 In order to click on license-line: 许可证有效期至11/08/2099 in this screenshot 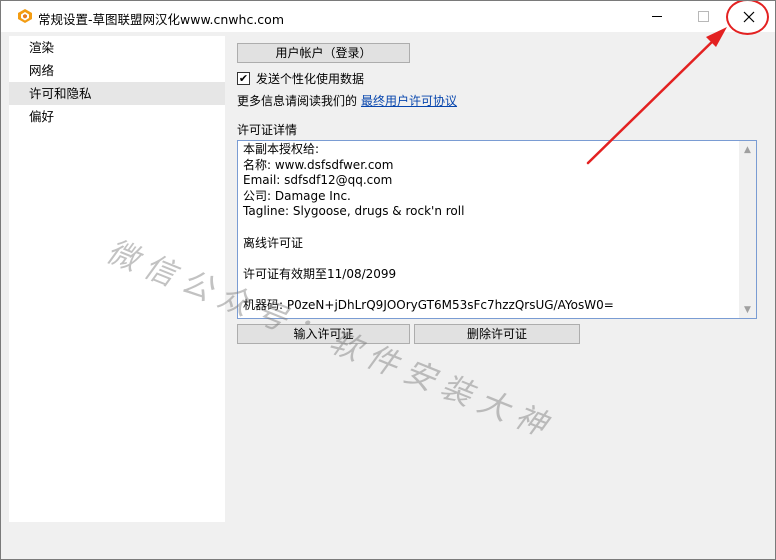, I will do `click(320, 273)`.